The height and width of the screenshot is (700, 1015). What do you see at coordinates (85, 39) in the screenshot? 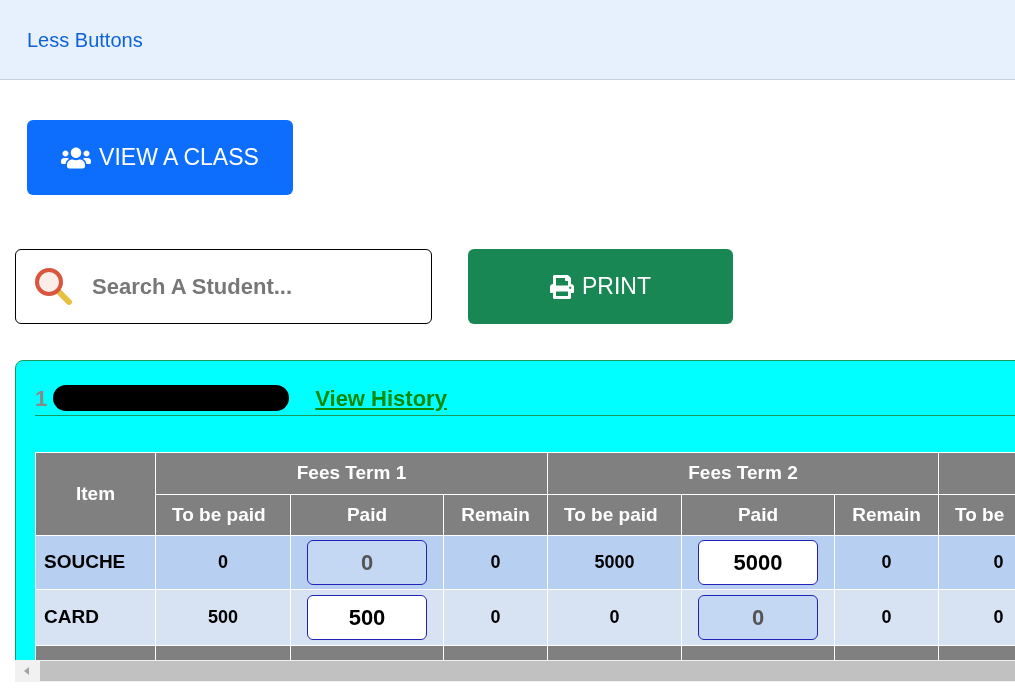
I see `less-buttons-link: Less Buttons` at bounding box center [85, 39].